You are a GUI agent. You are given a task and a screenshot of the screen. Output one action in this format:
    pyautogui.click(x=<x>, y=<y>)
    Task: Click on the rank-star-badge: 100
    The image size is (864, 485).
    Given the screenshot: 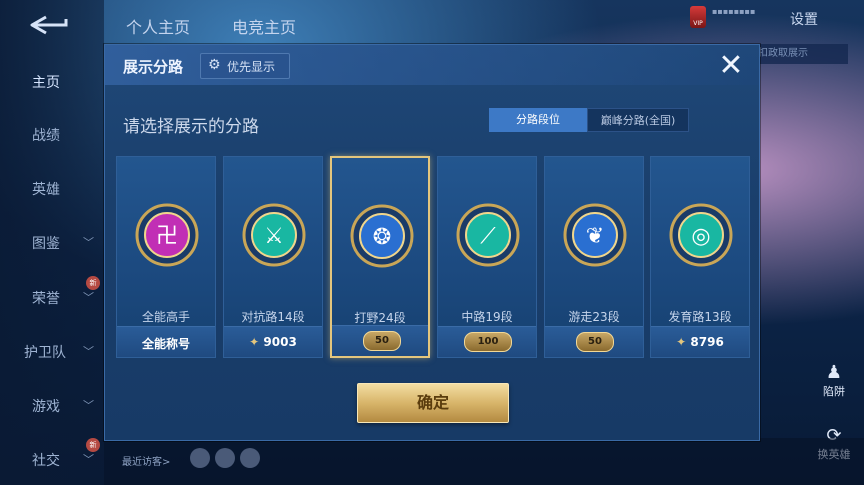 What is the action you would take?
    pyautogui.click(x=488, y=342)
    